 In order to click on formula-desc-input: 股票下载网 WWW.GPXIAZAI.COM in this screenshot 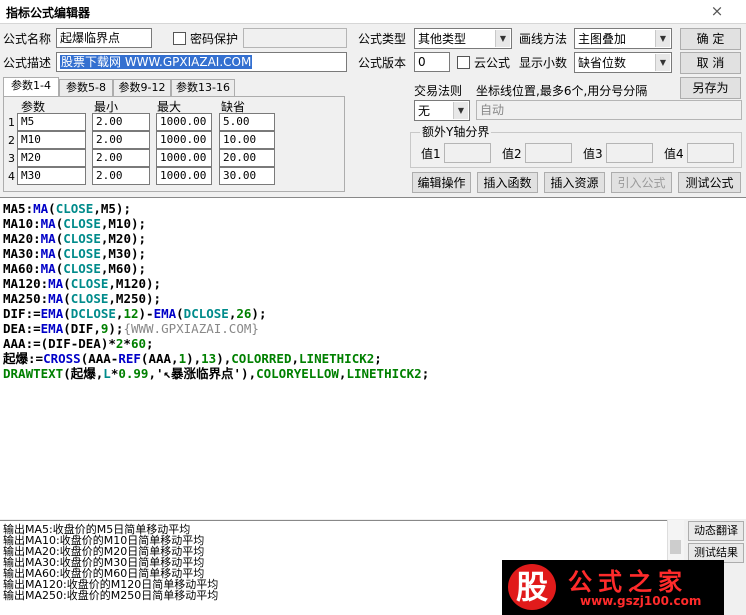, I will do `click(201, 62)`.